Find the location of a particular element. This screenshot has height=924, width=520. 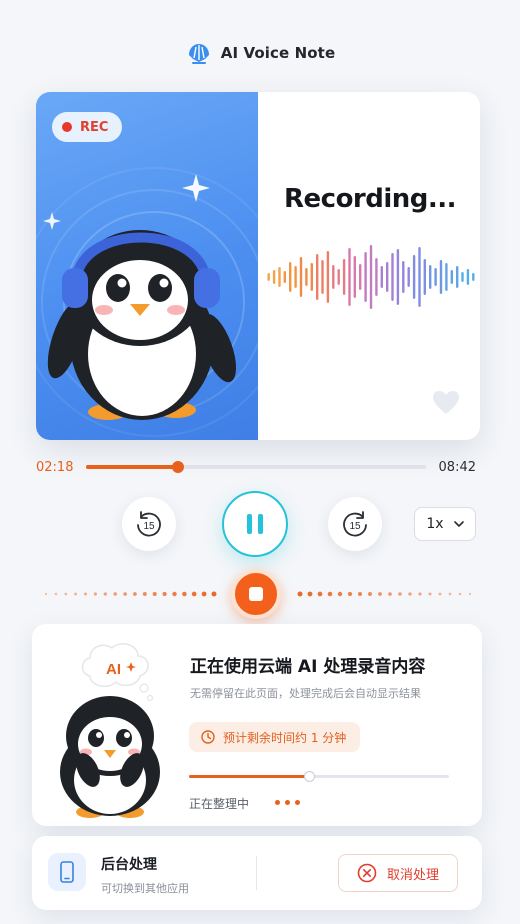

close-circle-icon is located at coordinates (367, 873).